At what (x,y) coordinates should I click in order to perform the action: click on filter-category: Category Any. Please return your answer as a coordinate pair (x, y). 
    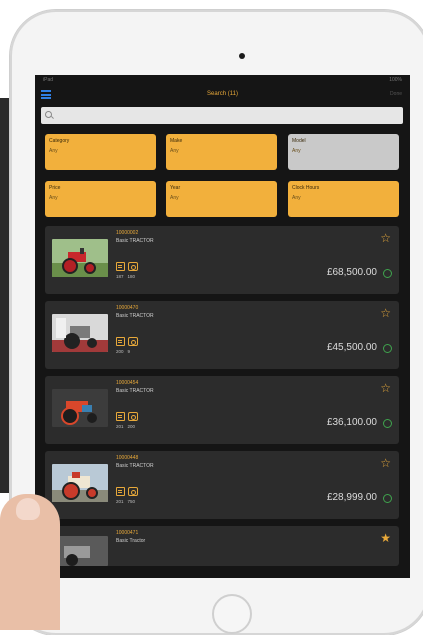
    Looking at the image, I should click on (100, 152).